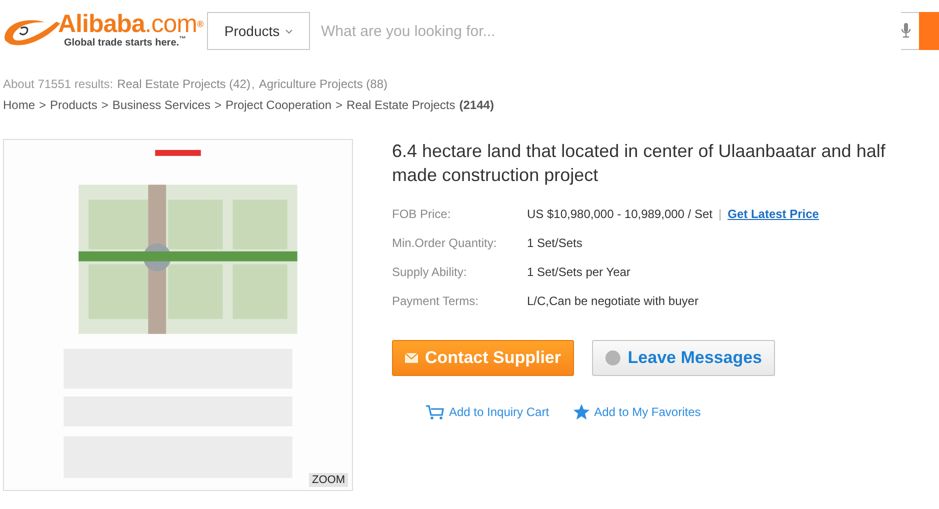  What do you see at coordinates (328, 480) in the screenshot?
I see `zoom-button: ZOOM` at bounding box center [328, 480].